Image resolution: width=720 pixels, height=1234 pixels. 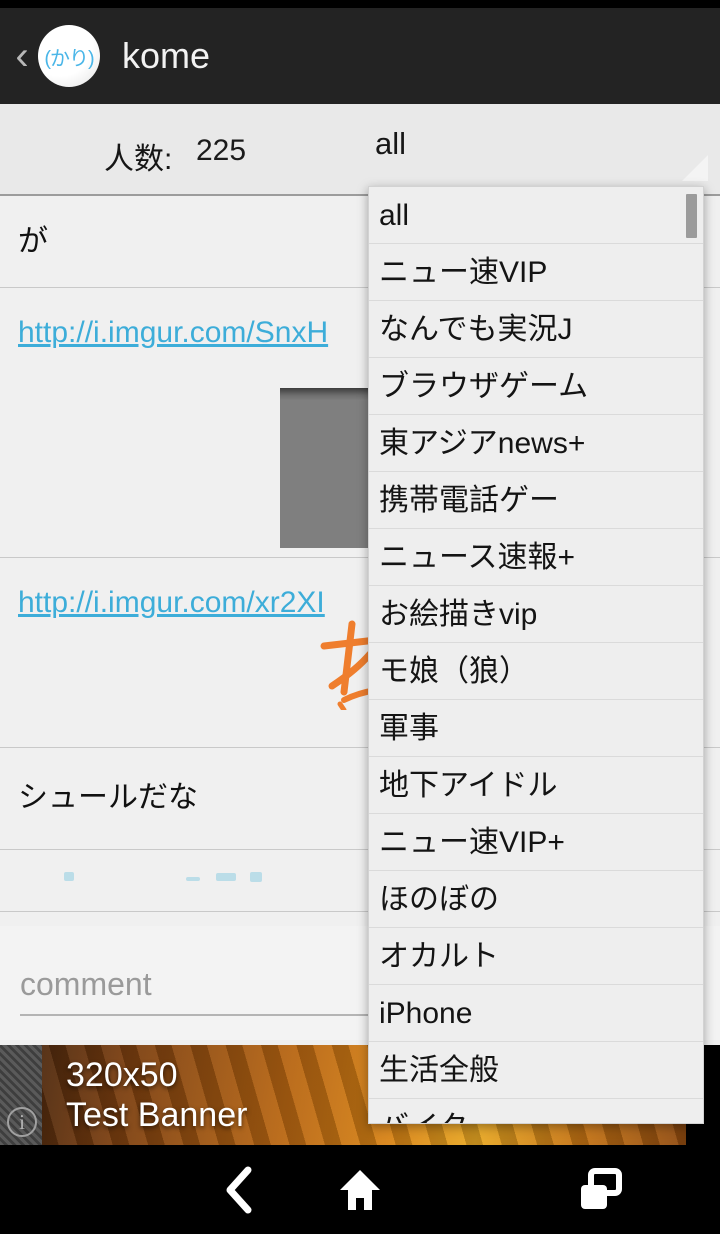 What do you see at coordinates (536, 614) in the screenshot?
I see `dropdown-item: お絵描きvip` at bounding box center [536, 614].